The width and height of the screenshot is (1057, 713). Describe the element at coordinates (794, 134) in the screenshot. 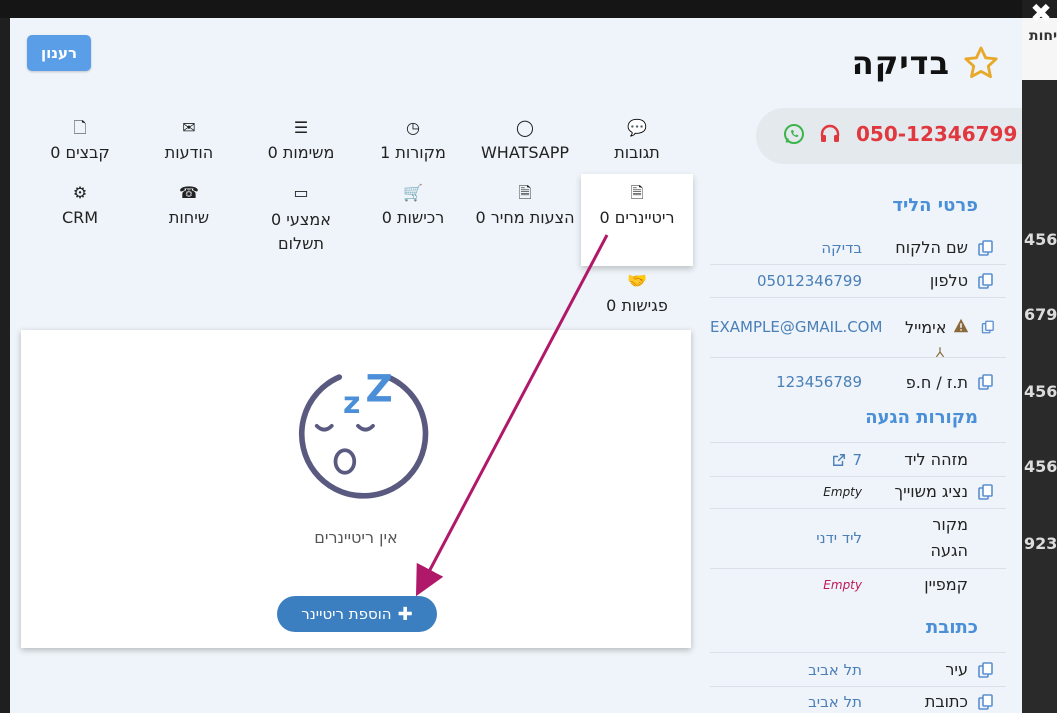

I see `whatsapp-icon` at that location.